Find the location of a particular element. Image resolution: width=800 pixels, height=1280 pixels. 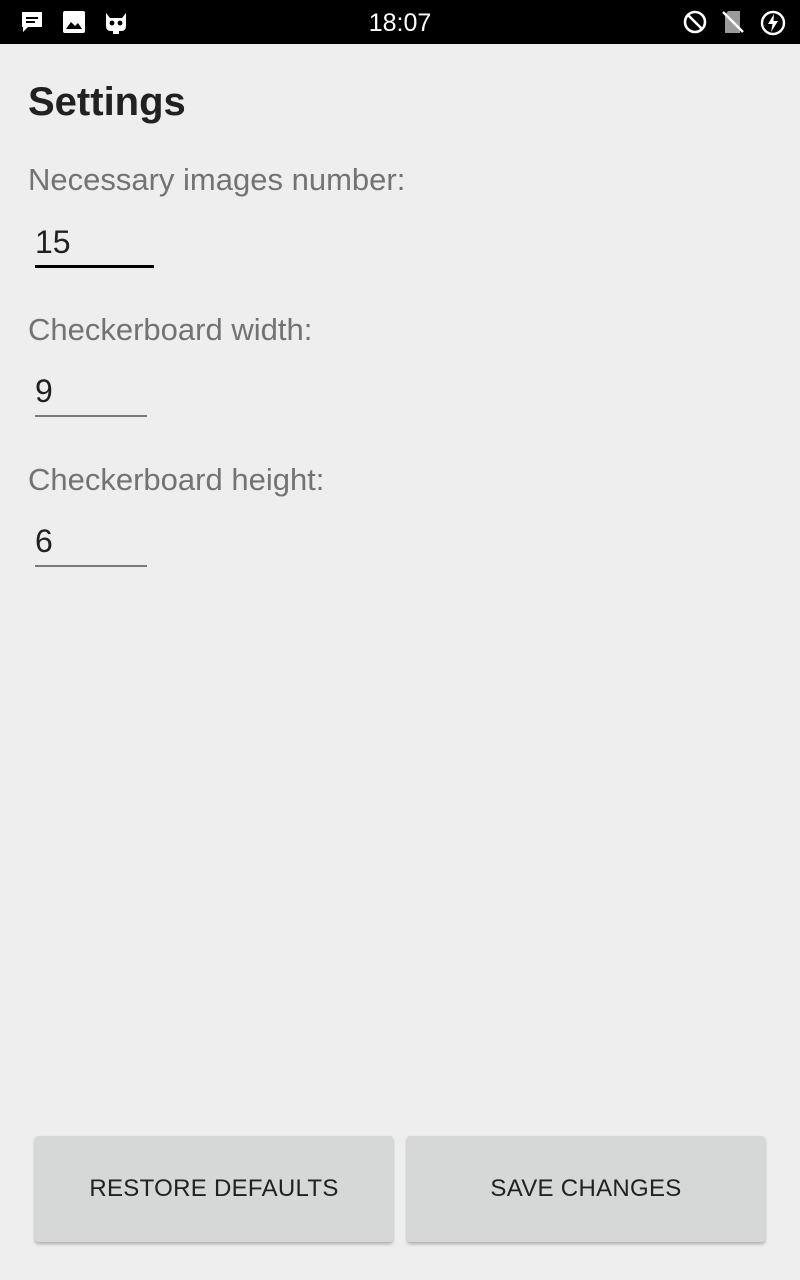

do-not-disturb-icon is located at coordinates (695, 22).